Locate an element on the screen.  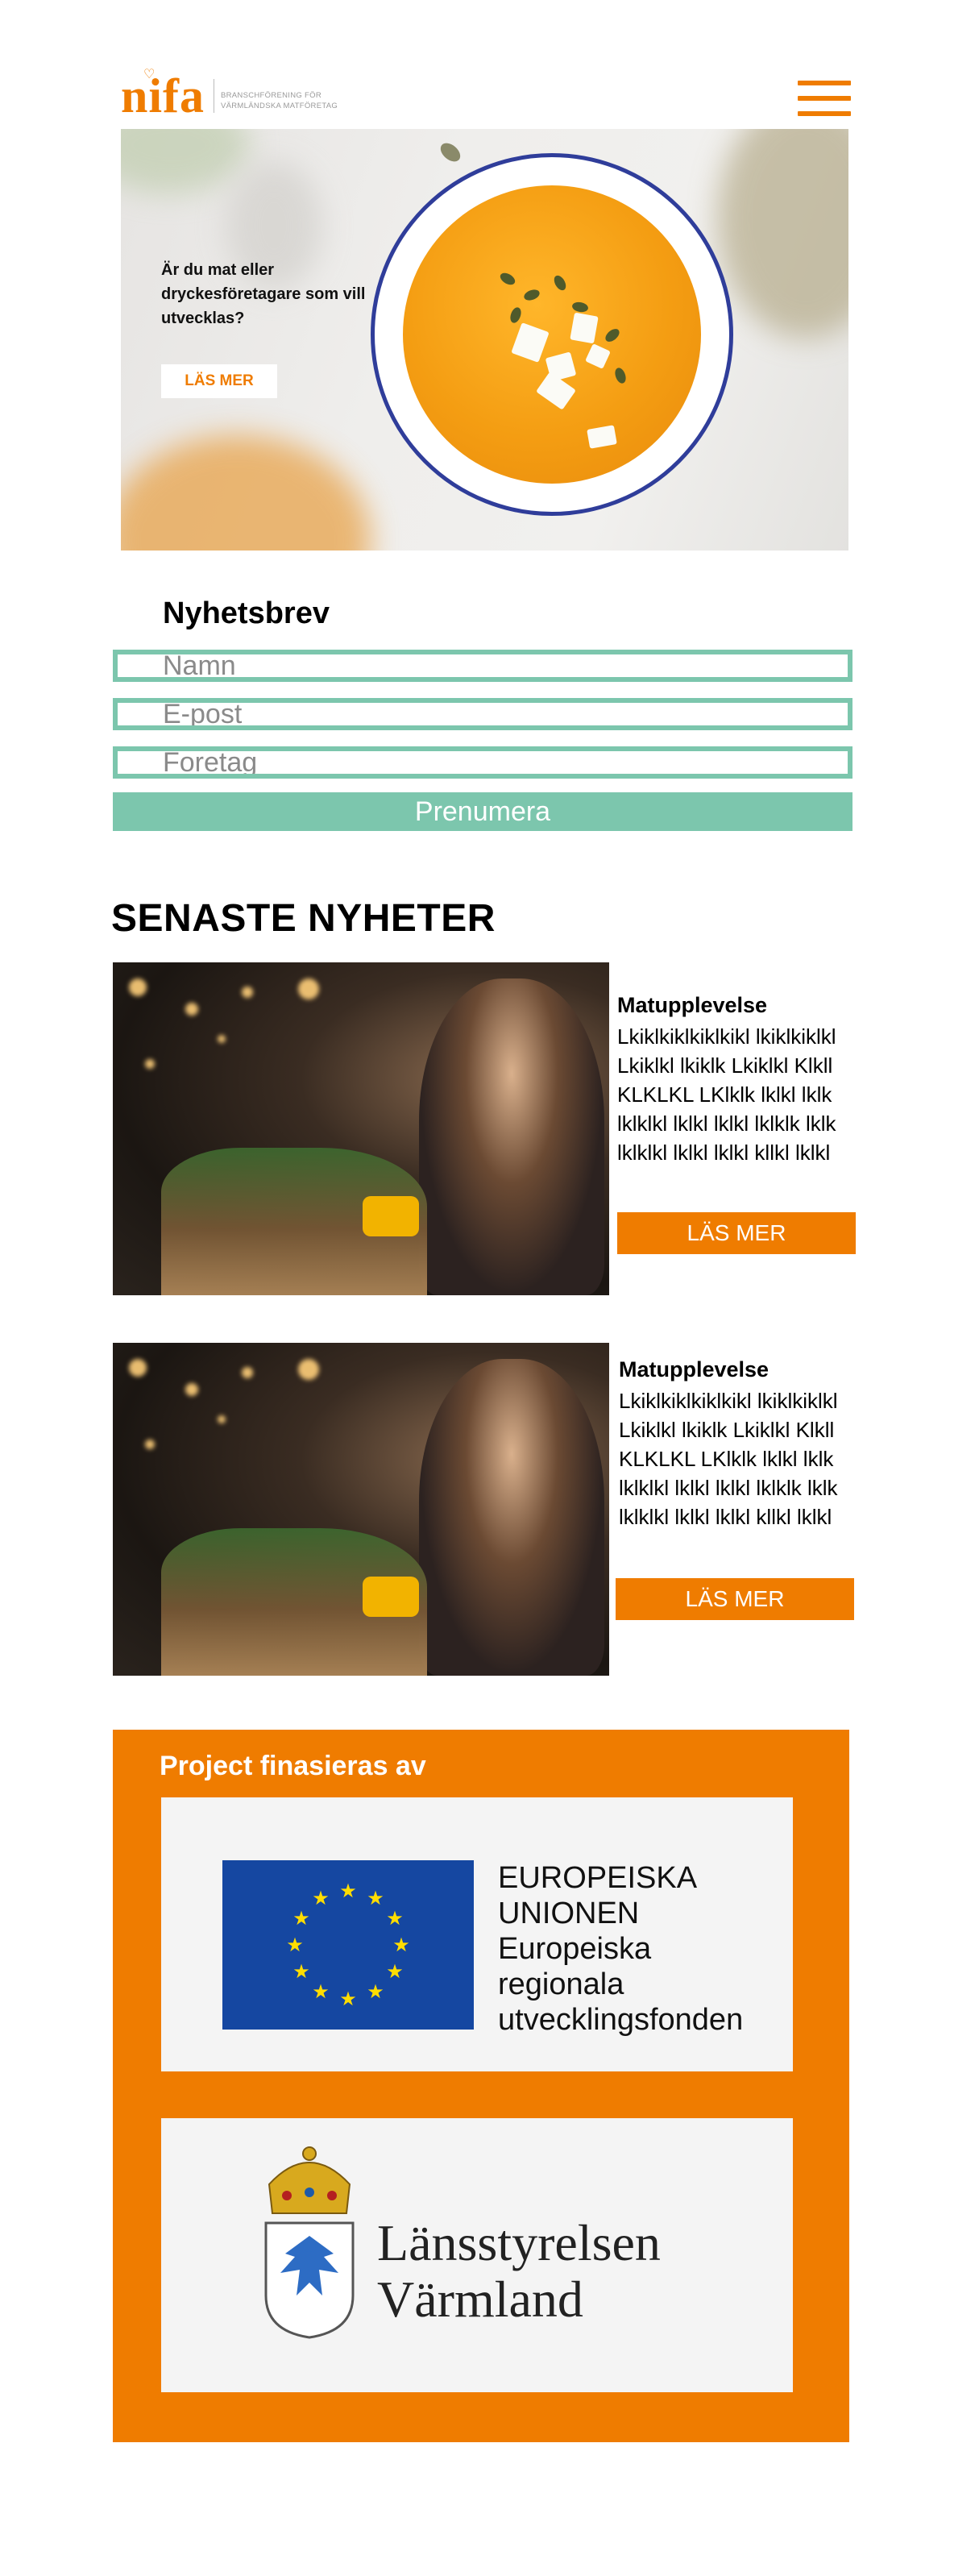
hero-read-more-button: LÄS MER is located at coordinates (219, 381).